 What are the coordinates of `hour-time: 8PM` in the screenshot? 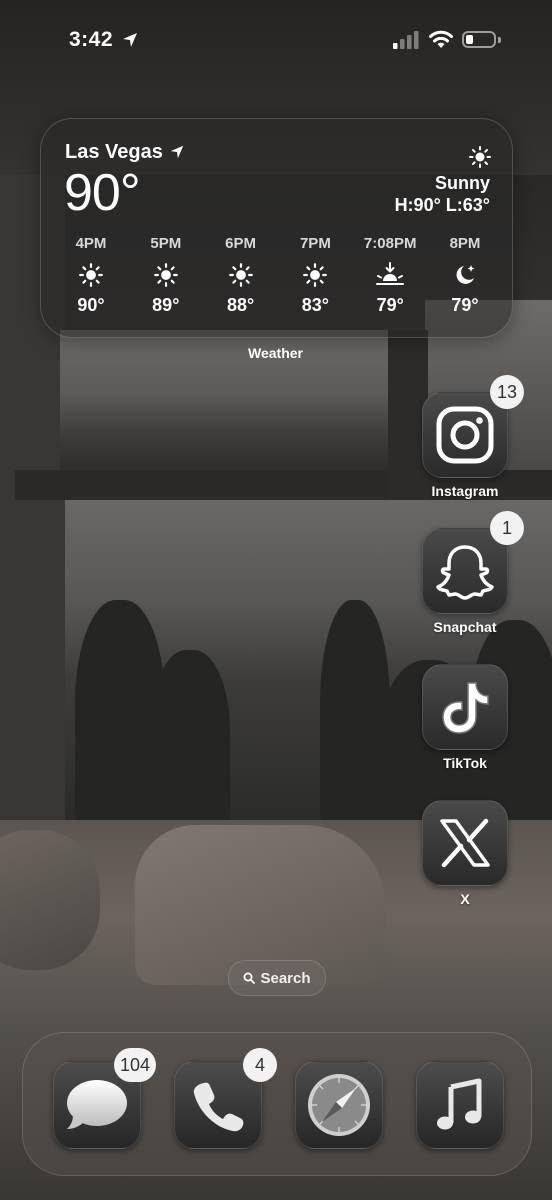 It's located at (465, 243).